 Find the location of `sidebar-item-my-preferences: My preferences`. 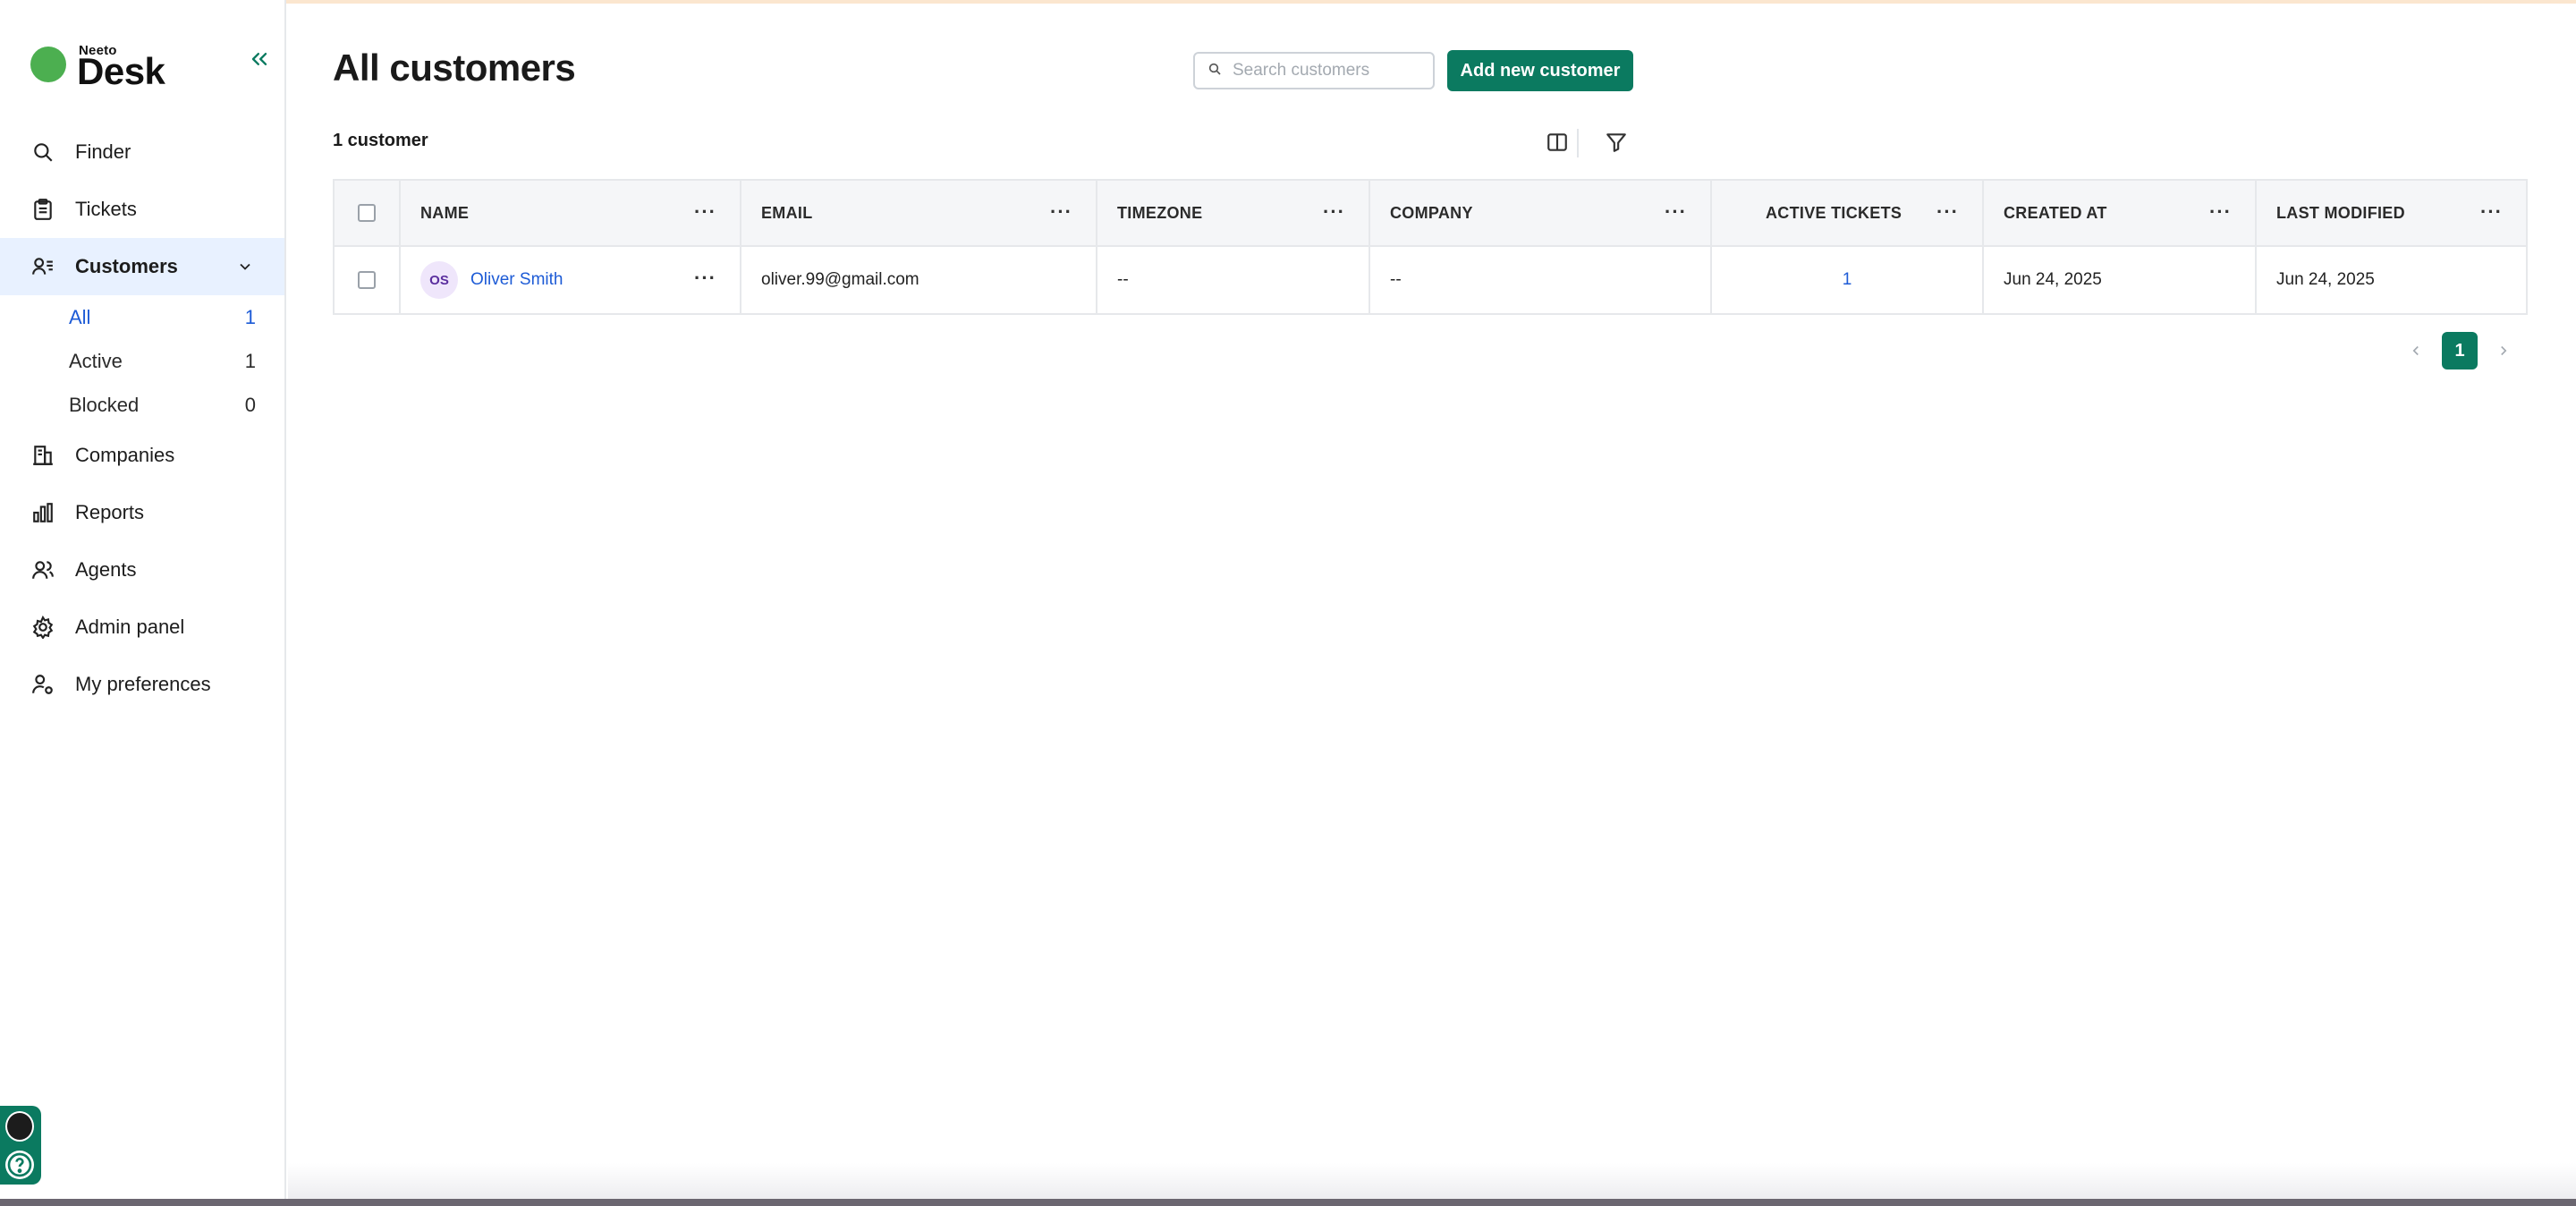

sidebar-item-my-preferences: My preferences is located at coordinates (142, 684).